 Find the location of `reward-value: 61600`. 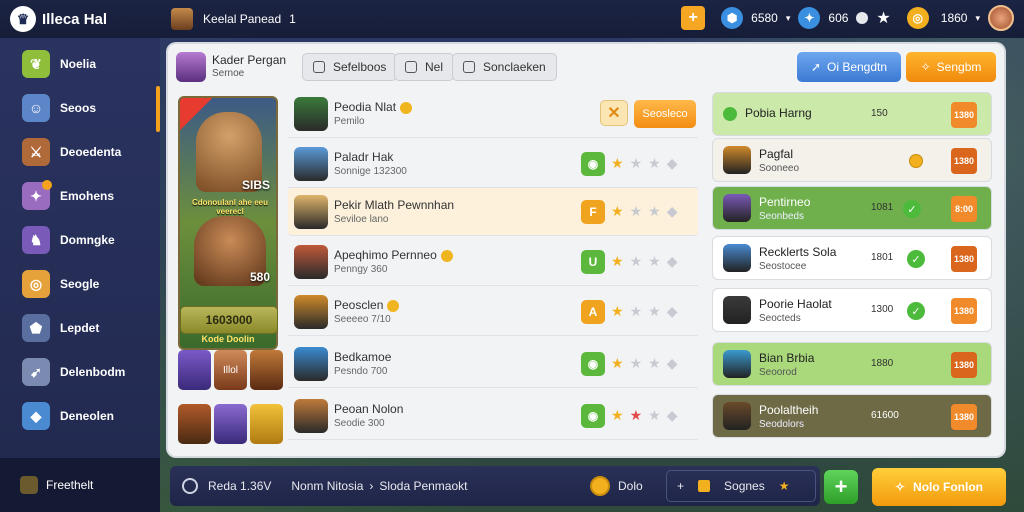

reward-value: 61600 is located at coordinates (885, 415).